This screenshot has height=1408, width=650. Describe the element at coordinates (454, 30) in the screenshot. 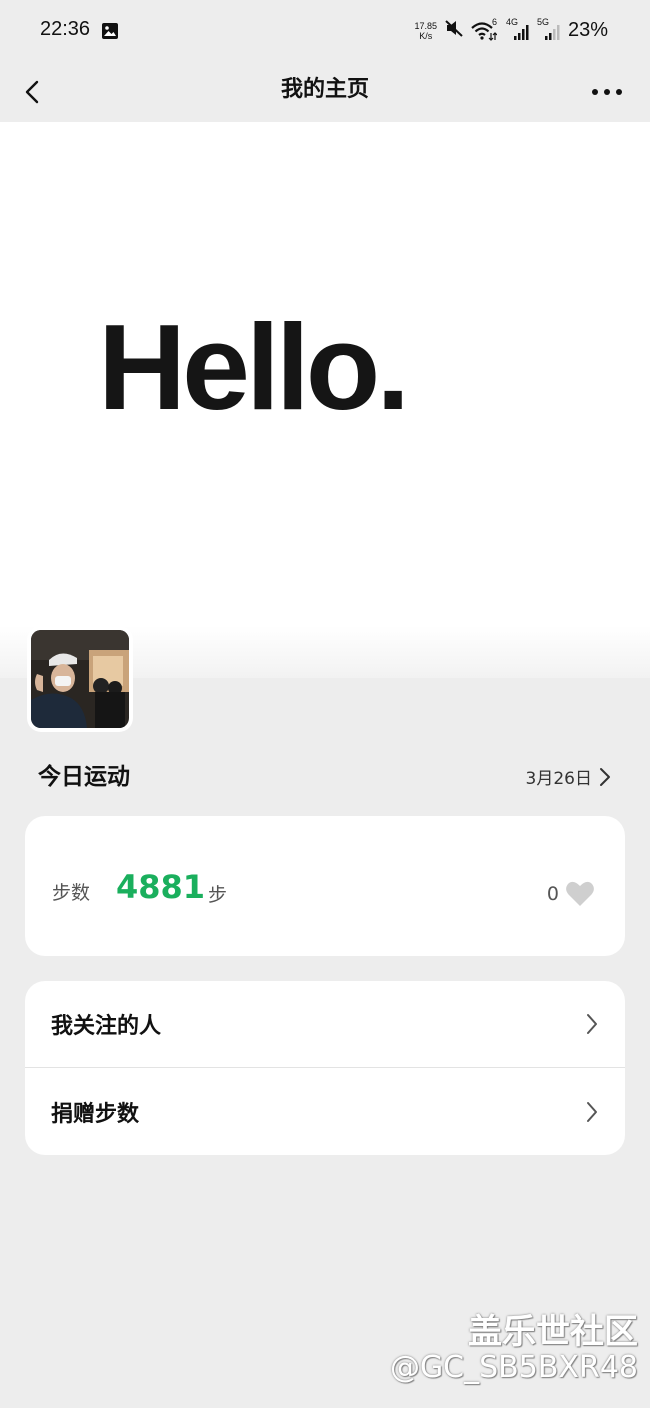

I see `mute-icon` at that location.